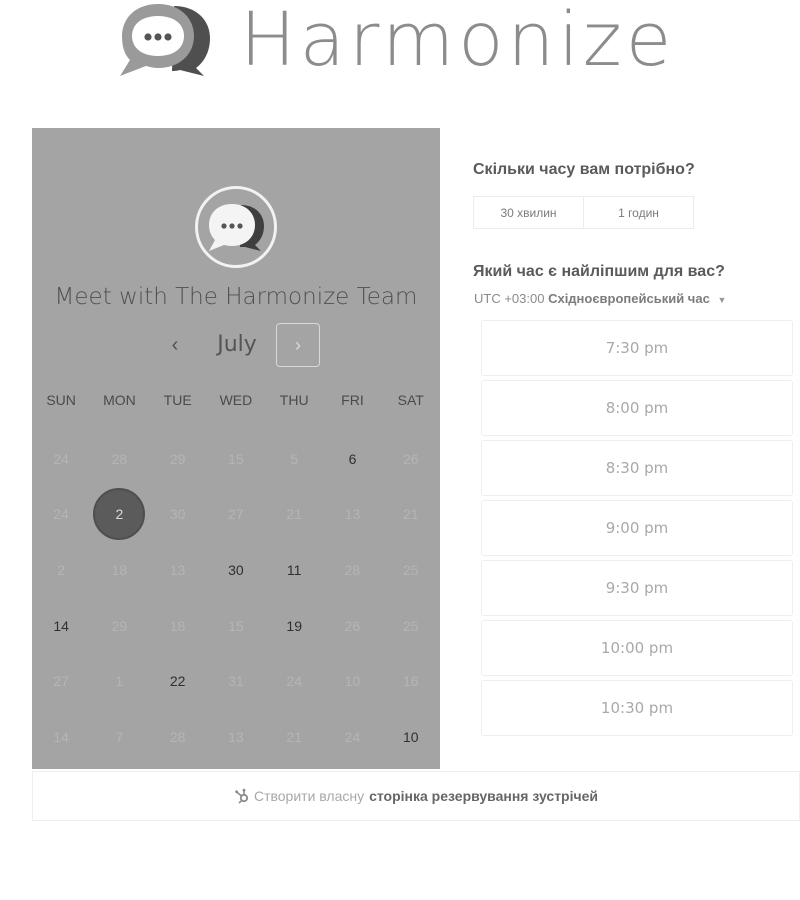  Describe the element at coordinates (484, 796) in the screenshot. I see `footer-link-text: сторінка резервування зустрічей` at that location.